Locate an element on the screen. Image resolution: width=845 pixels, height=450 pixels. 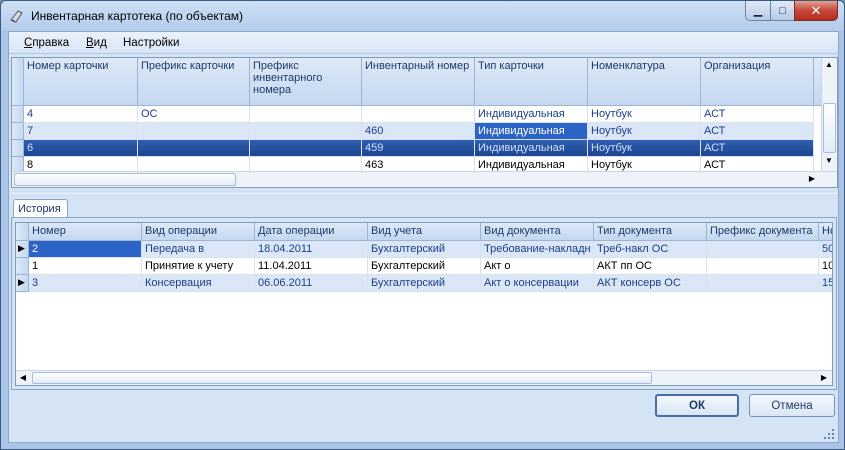
col-header-organization: Организация is located at coordinates (757, 82).